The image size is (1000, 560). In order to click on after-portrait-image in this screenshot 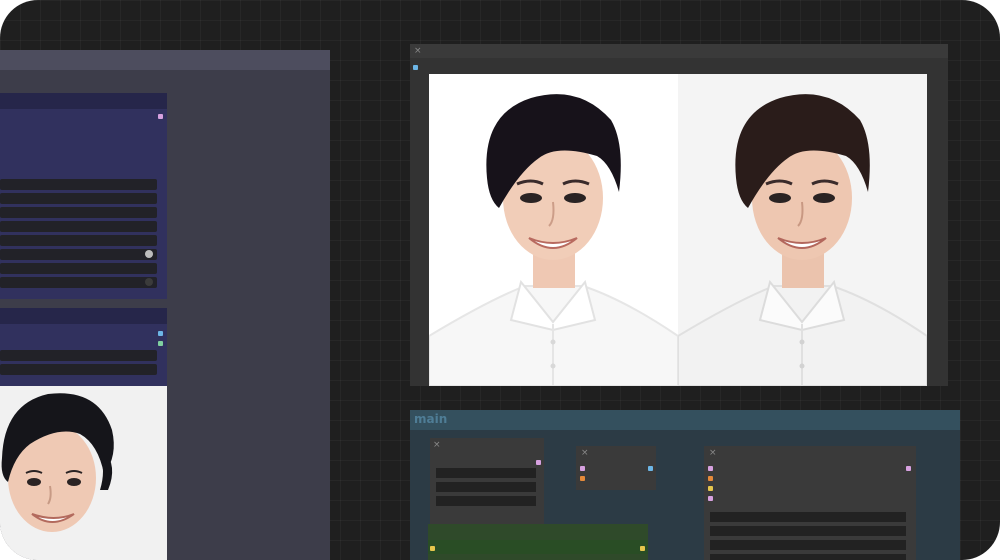, I will do `click(802, 230)`.